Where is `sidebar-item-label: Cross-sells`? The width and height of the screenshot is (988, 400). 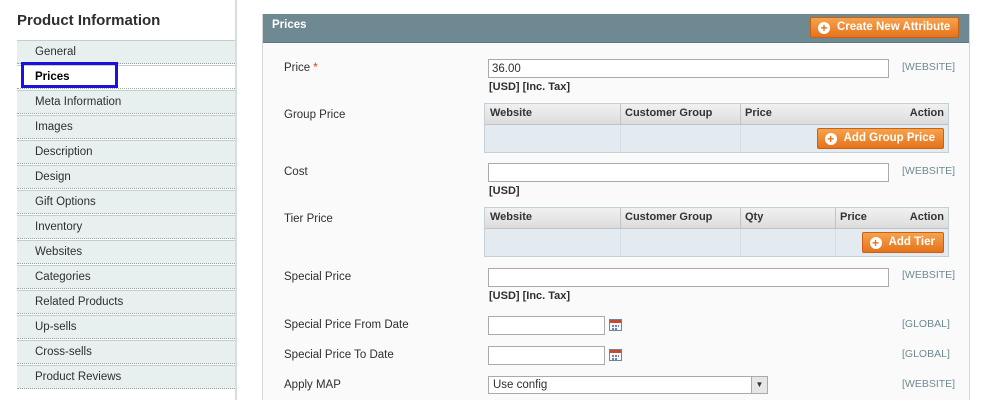 sidebar-item-label: Cross-sells is located at coordinates (63, 352).